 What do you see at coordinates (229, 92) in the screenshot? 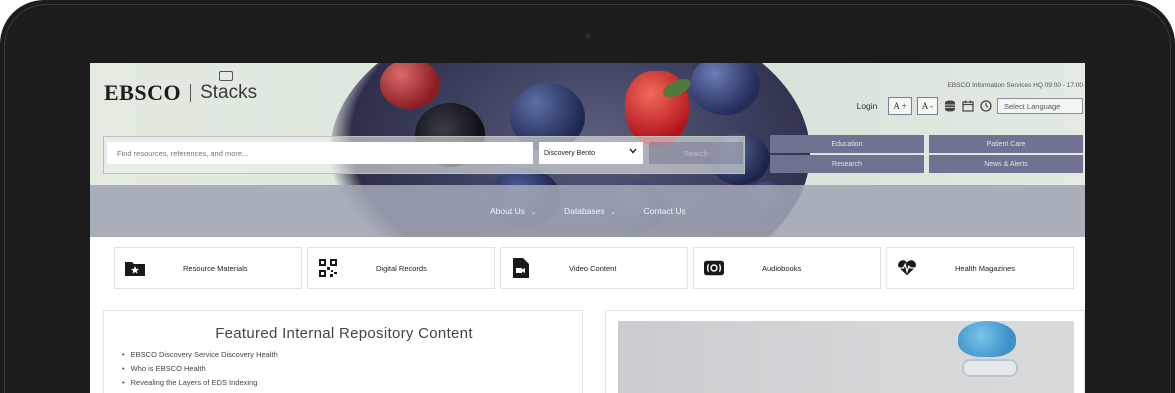
I see `logo-product-text: Stacks` at bounding box center [229, 92].